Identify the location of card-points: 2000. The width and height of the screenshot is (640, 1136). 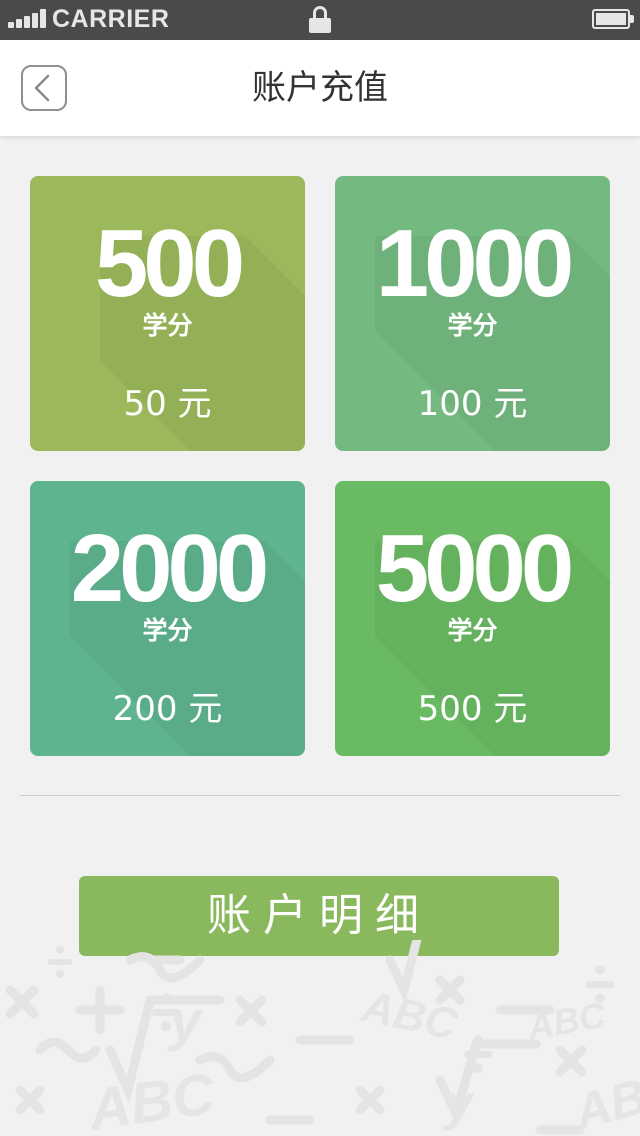
(170, 568).